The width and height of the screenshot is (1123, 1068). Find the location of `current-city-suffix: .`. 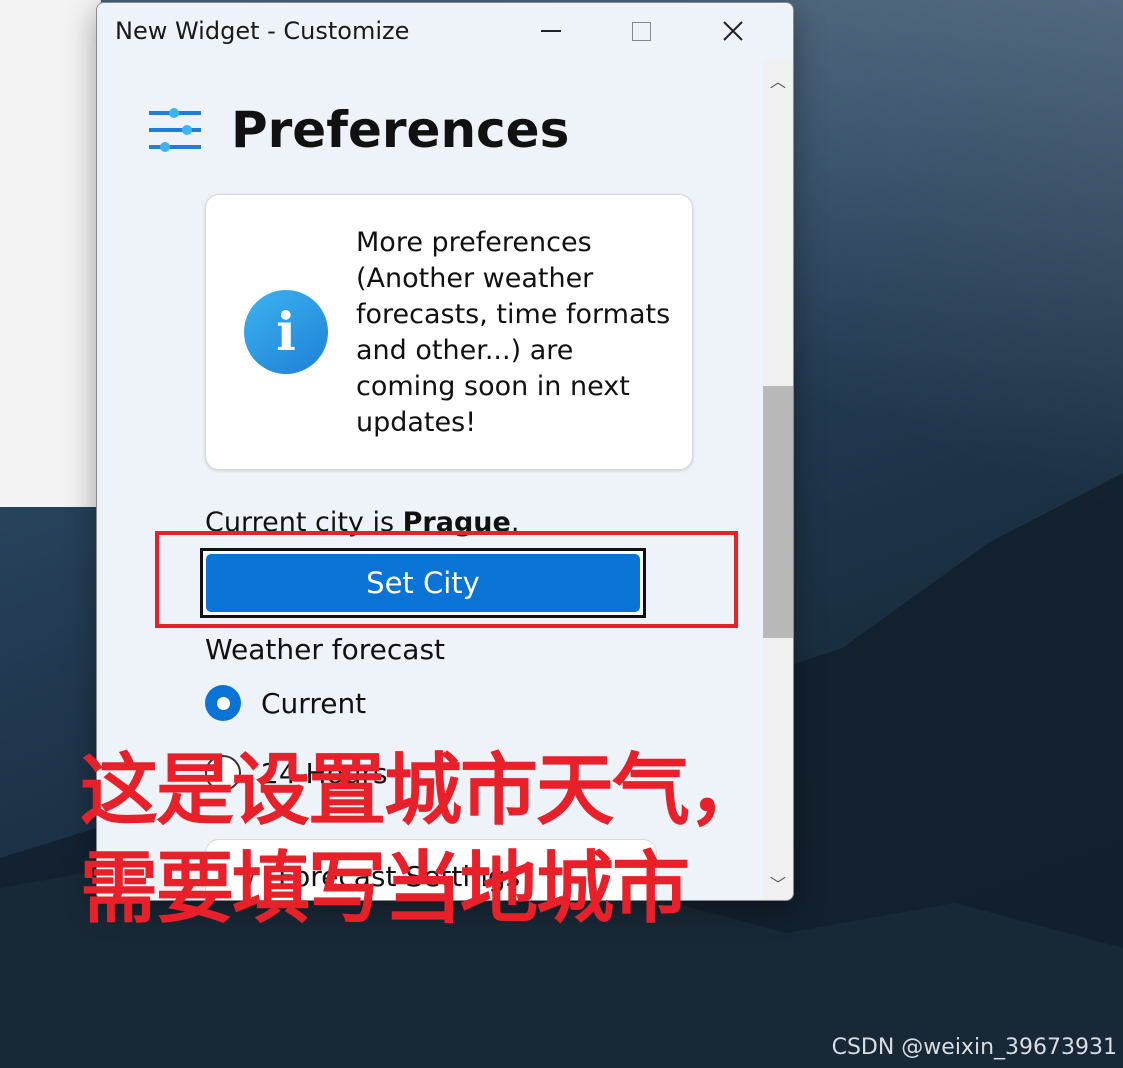

current-city-suffix: . is located at coordinates (515, 522).